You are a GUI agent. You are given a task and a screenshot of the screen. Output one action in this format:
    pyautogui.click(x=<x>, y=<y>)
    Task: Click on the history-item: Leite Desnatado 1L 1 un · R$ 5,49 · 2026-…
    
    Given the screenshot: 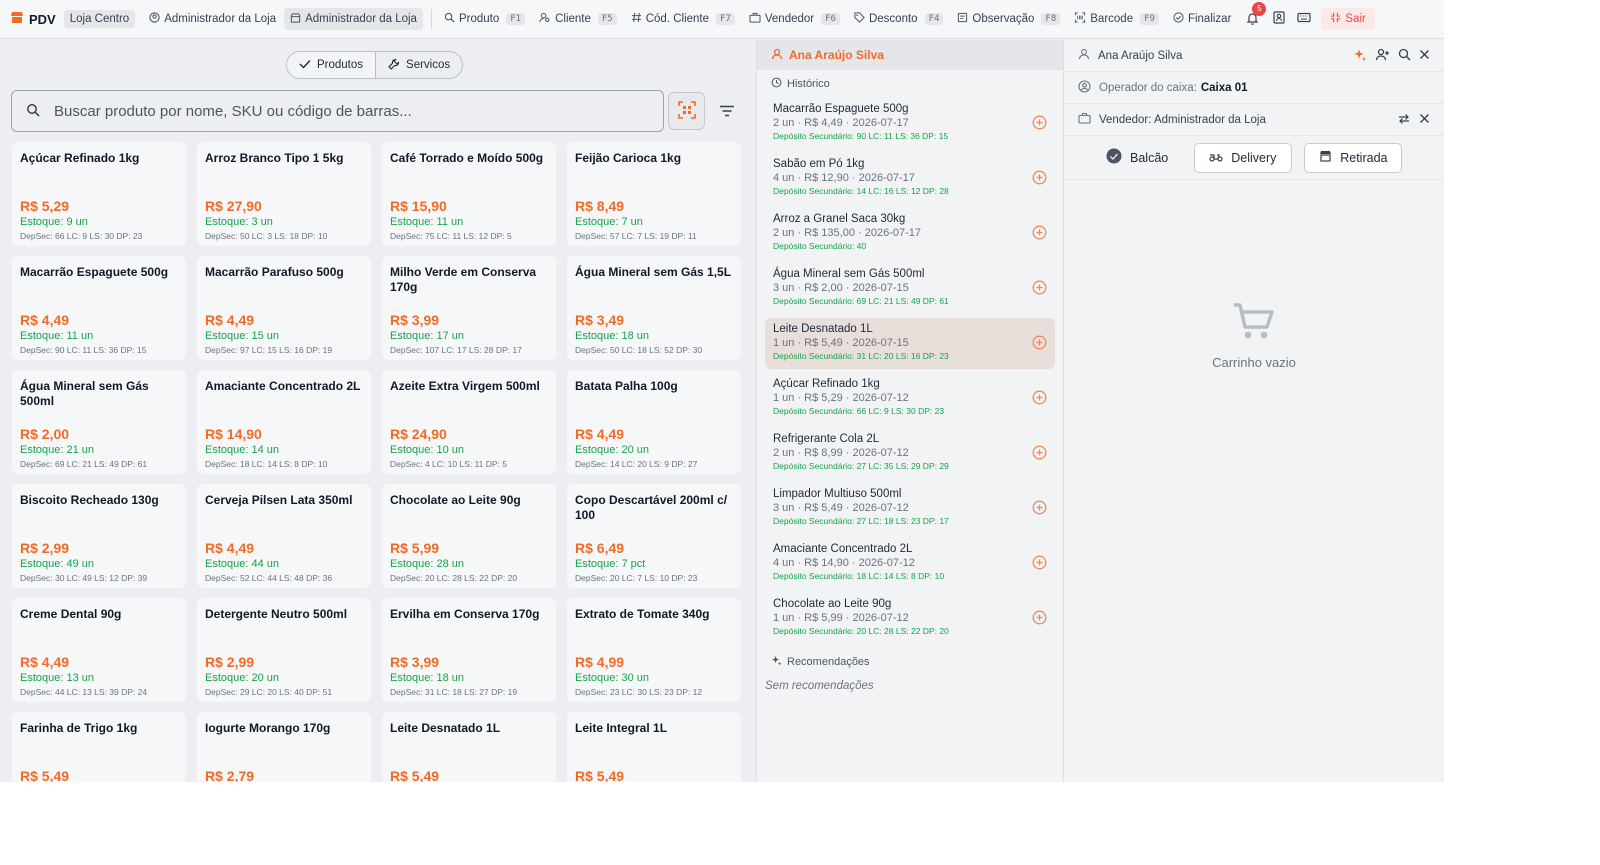 What is the action you would take?
    pyautogui.click(x=910, y=343)
    